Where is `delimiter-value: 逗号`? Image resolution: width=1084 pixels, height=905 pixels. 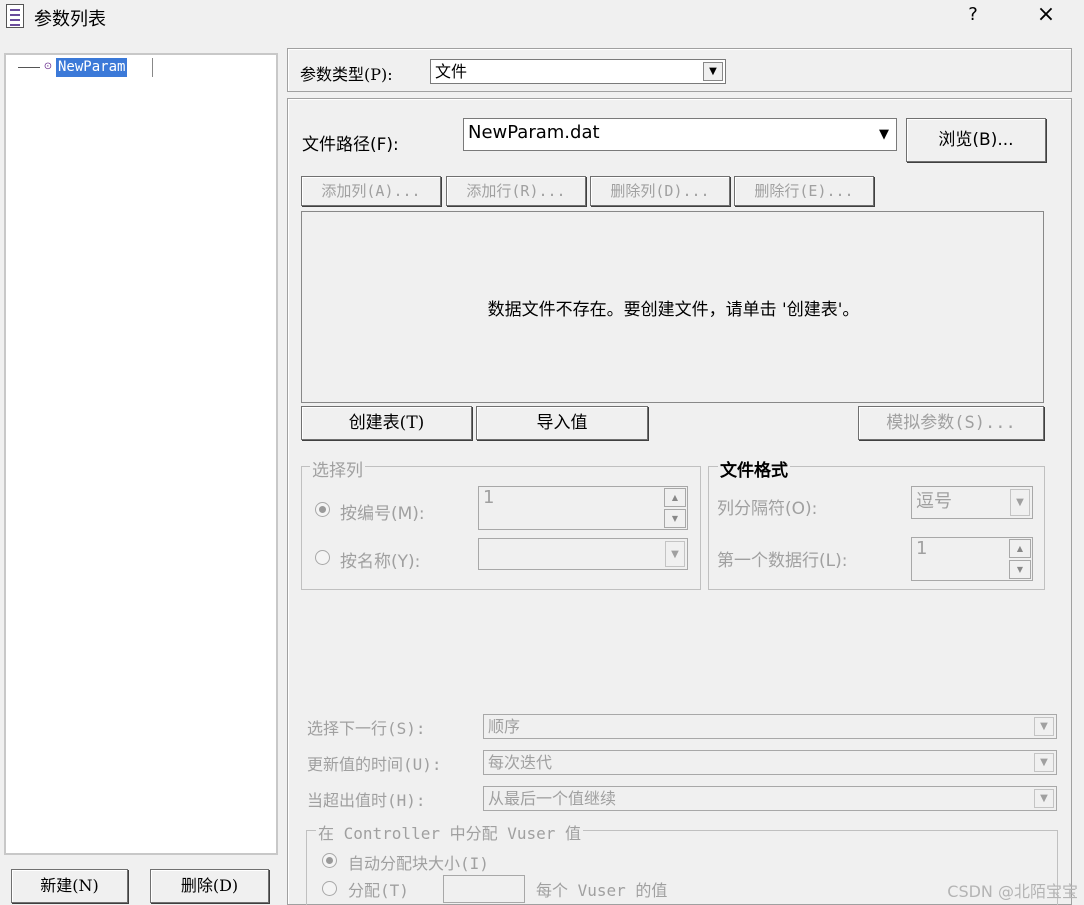 delimiter-value: 逗号 is located at coordinates (934, 501).